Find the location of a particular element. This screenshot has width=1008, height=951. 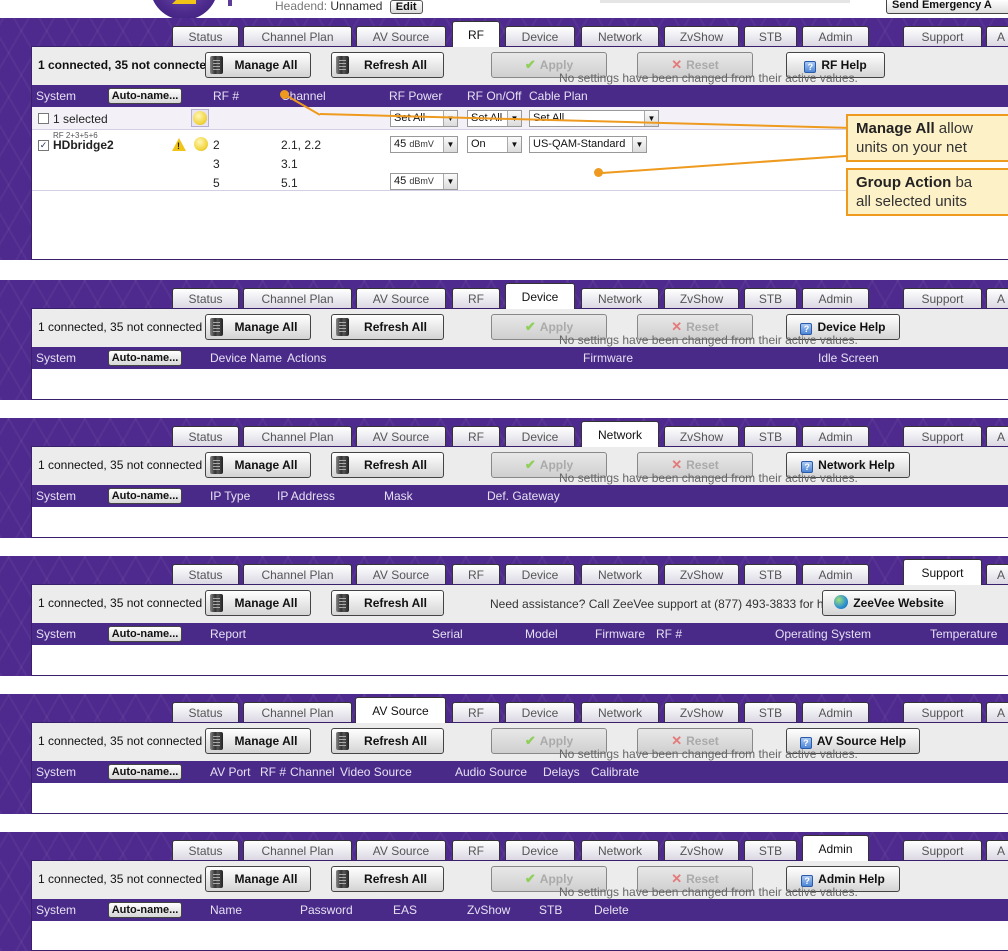

rf-power-group-select: Set All ▼ is located at coordinates (424, 118).